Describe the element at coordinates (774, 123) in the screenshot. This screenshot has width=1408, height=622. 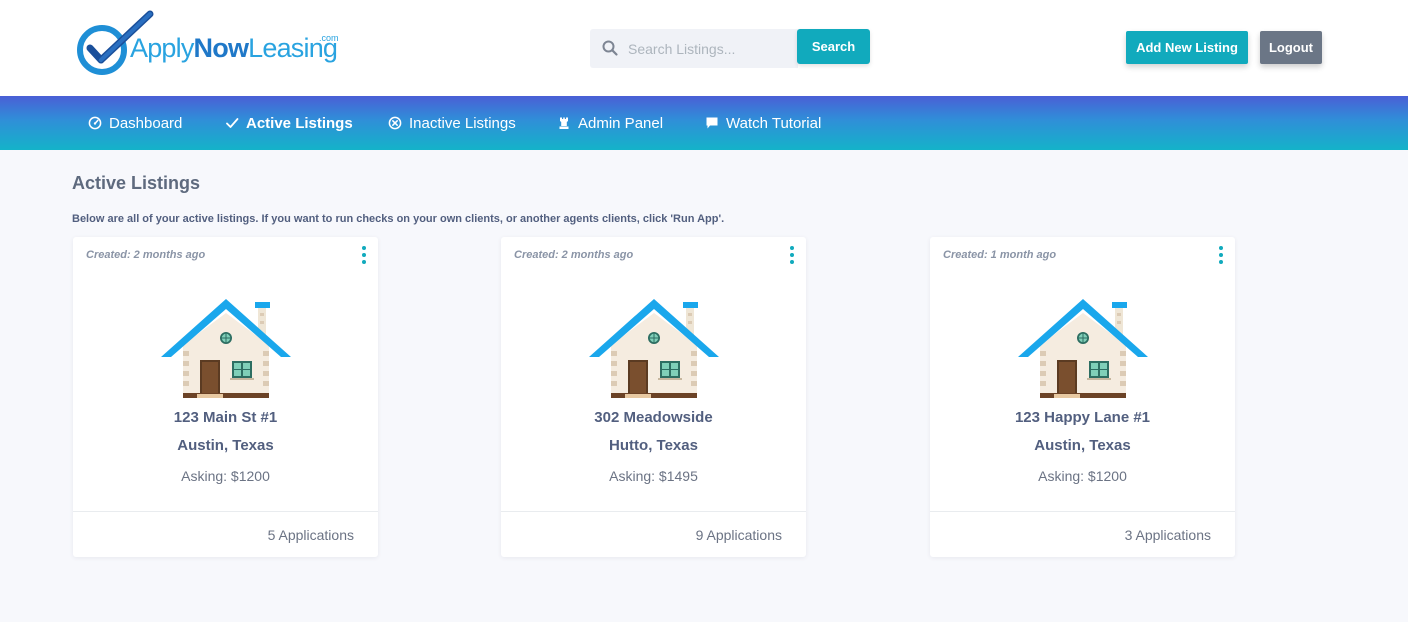
I see `nav-label-watch-tutorial: Watch Tutorial` at that location.